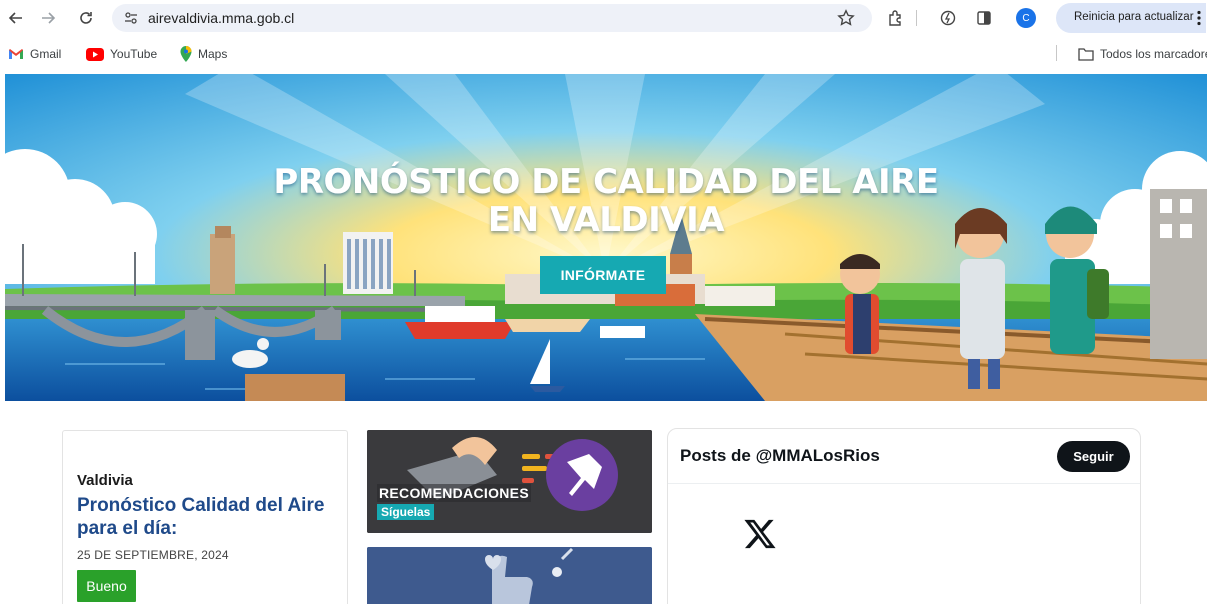 Image resolution: width=1207 pixels, height=604 pixels. Describe the element at coordinates (1093, 456) in the screenshot. I see `follow-button: Seguir` at that location.